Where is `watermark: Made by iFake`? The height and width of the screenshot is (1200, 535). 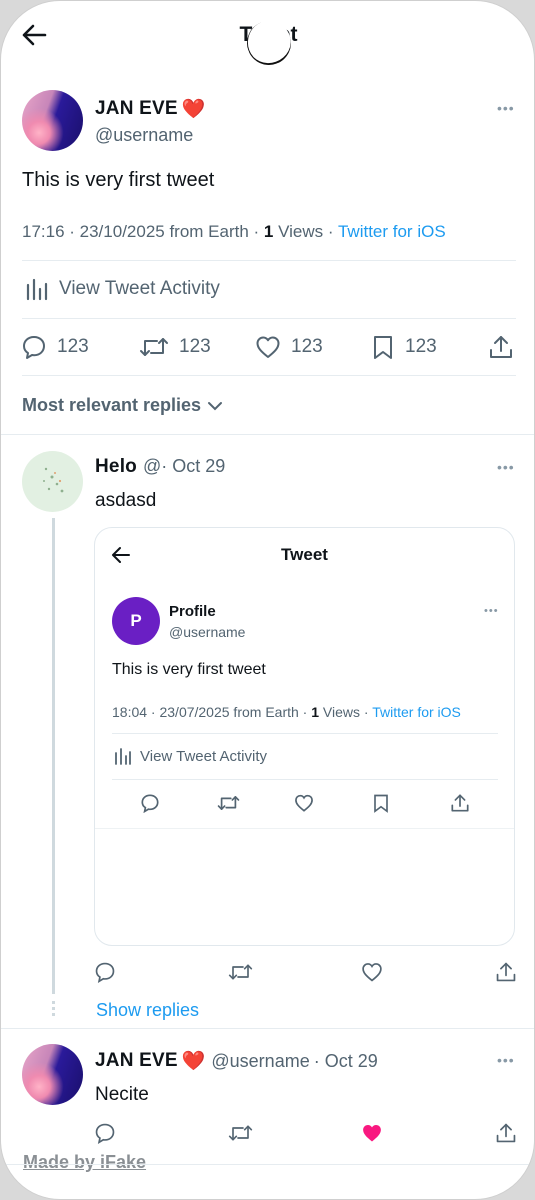
watermark: Made by iFake is located at coordinates (85, 1162).